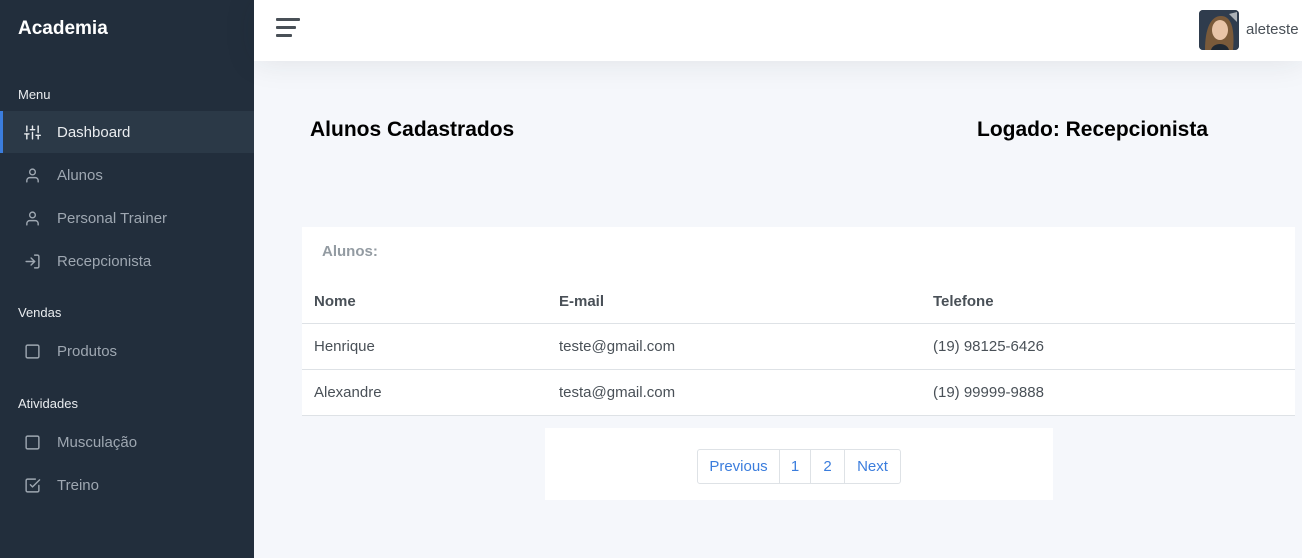  What do you see at coordinates (344, 346) in the screenshot?
I see `cell-nome: Henrique` at bounding box center [344, 346].